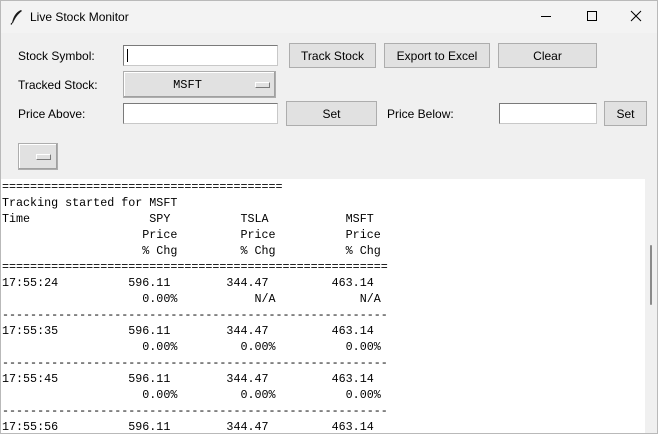 This screenshot has height=434, width=658. I want to click on price-above-input, so click(200, 113).